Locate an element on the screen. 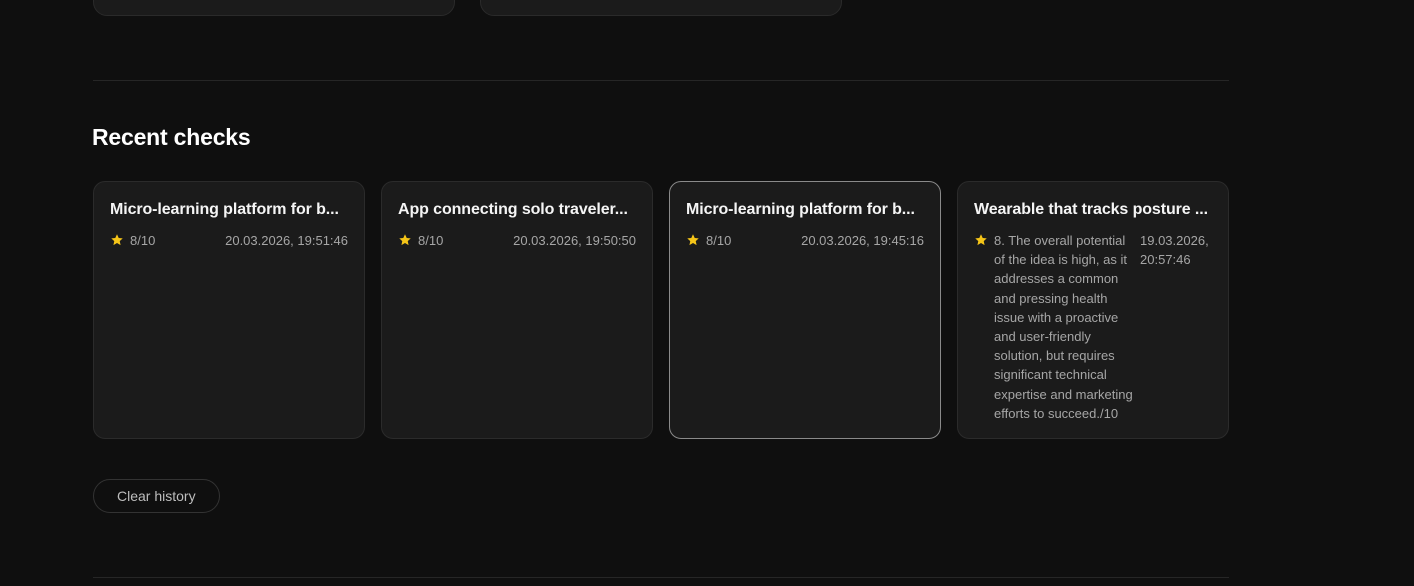 This screenshot has height=586, width=1414. check-date: 20.03.2026, 19:45:16 is located at coordinates (862, 240).